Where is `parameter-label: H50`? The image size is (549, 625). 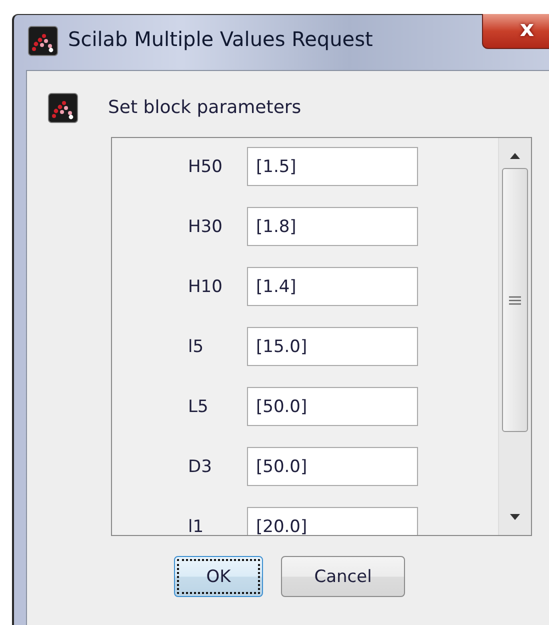 parameter-label: H50 is located at coordinates (206, 166).